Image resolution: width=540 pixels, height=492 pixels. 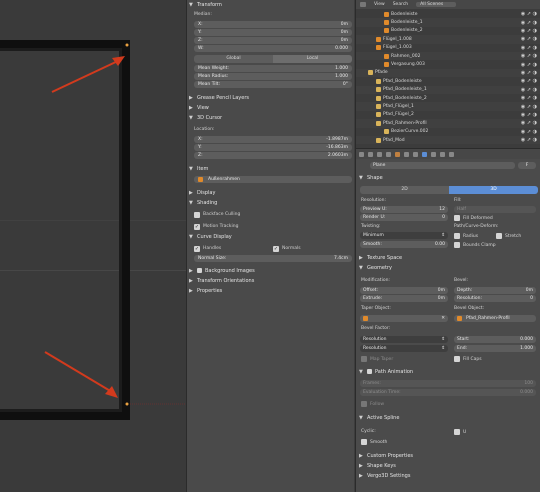 What do you see at coordinates (448, 14) in the screenshot?
I see `outliner-row: Bodenleiste ◉ ➚ ◑` at bounding box center [448, 14].